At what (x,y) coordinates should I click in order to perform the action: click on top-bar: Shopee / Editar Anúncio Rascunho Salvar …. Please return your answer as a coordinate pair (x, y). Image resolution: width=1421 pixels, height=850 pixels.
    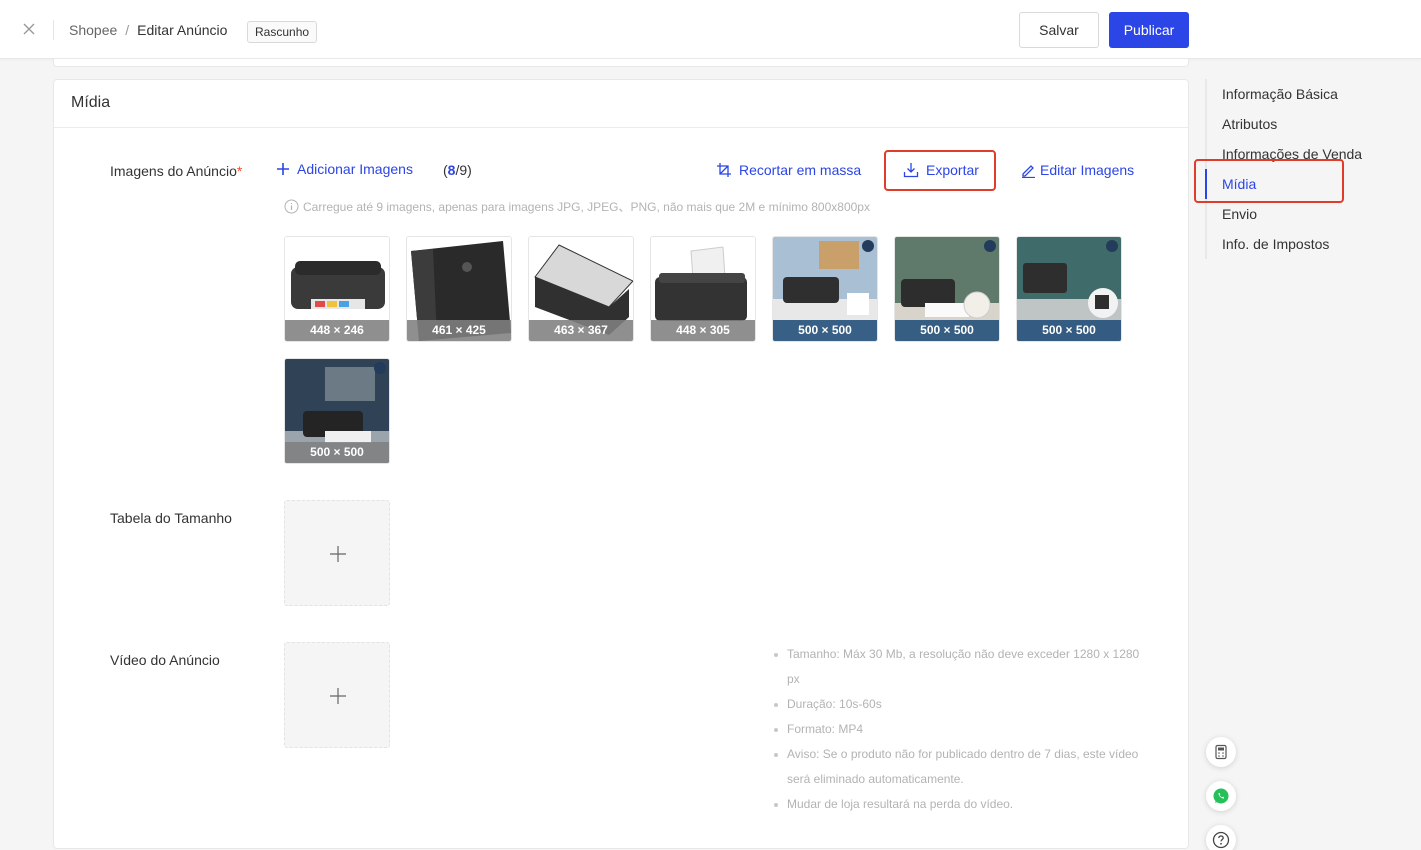
    Looking at the image, I should click on (710, 29).